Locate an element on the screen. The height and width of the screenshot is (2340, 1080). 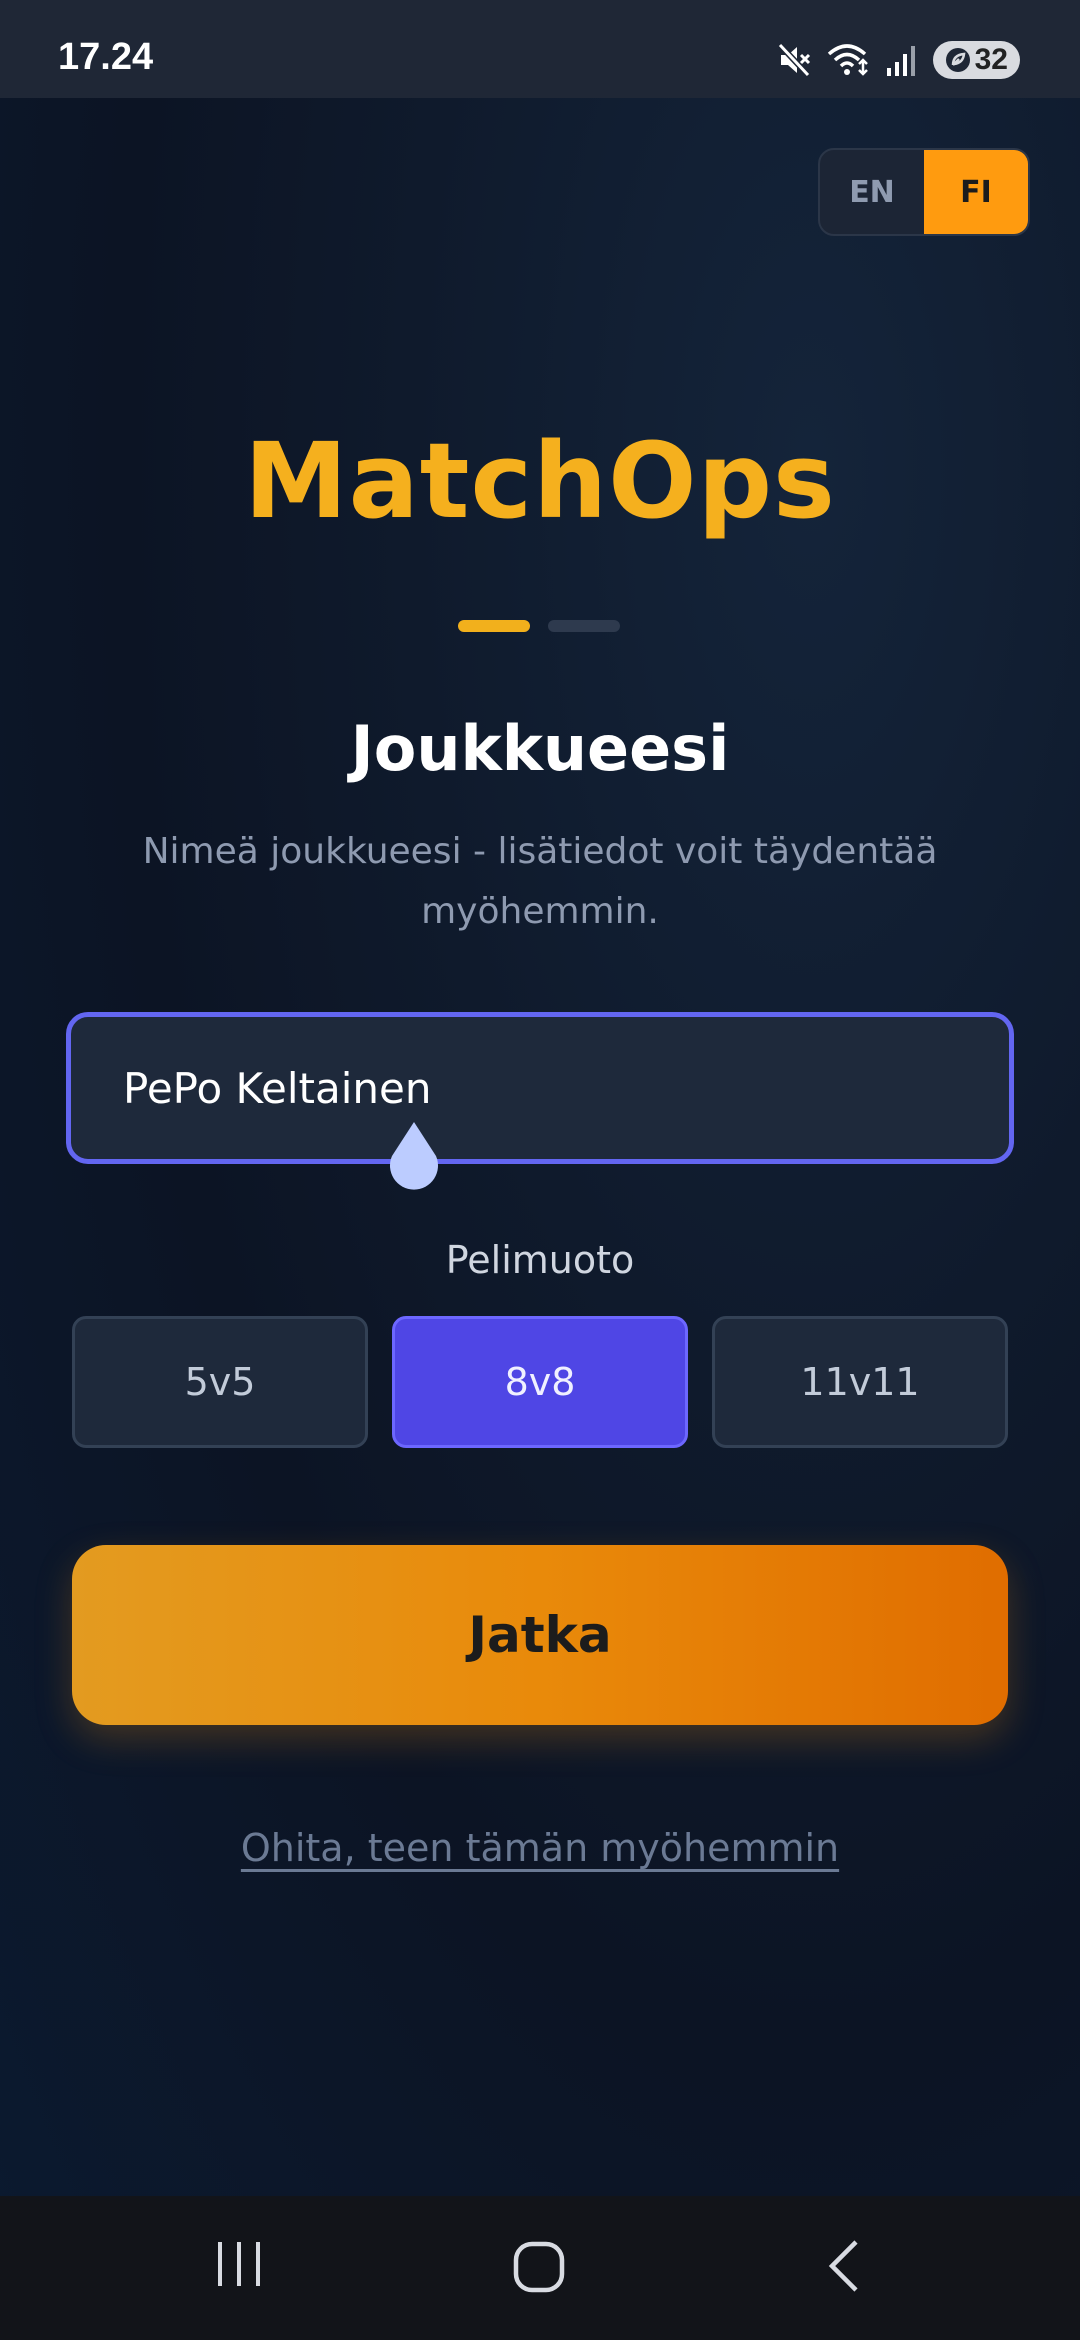
signal-icon is located at coordinates (900, 61).